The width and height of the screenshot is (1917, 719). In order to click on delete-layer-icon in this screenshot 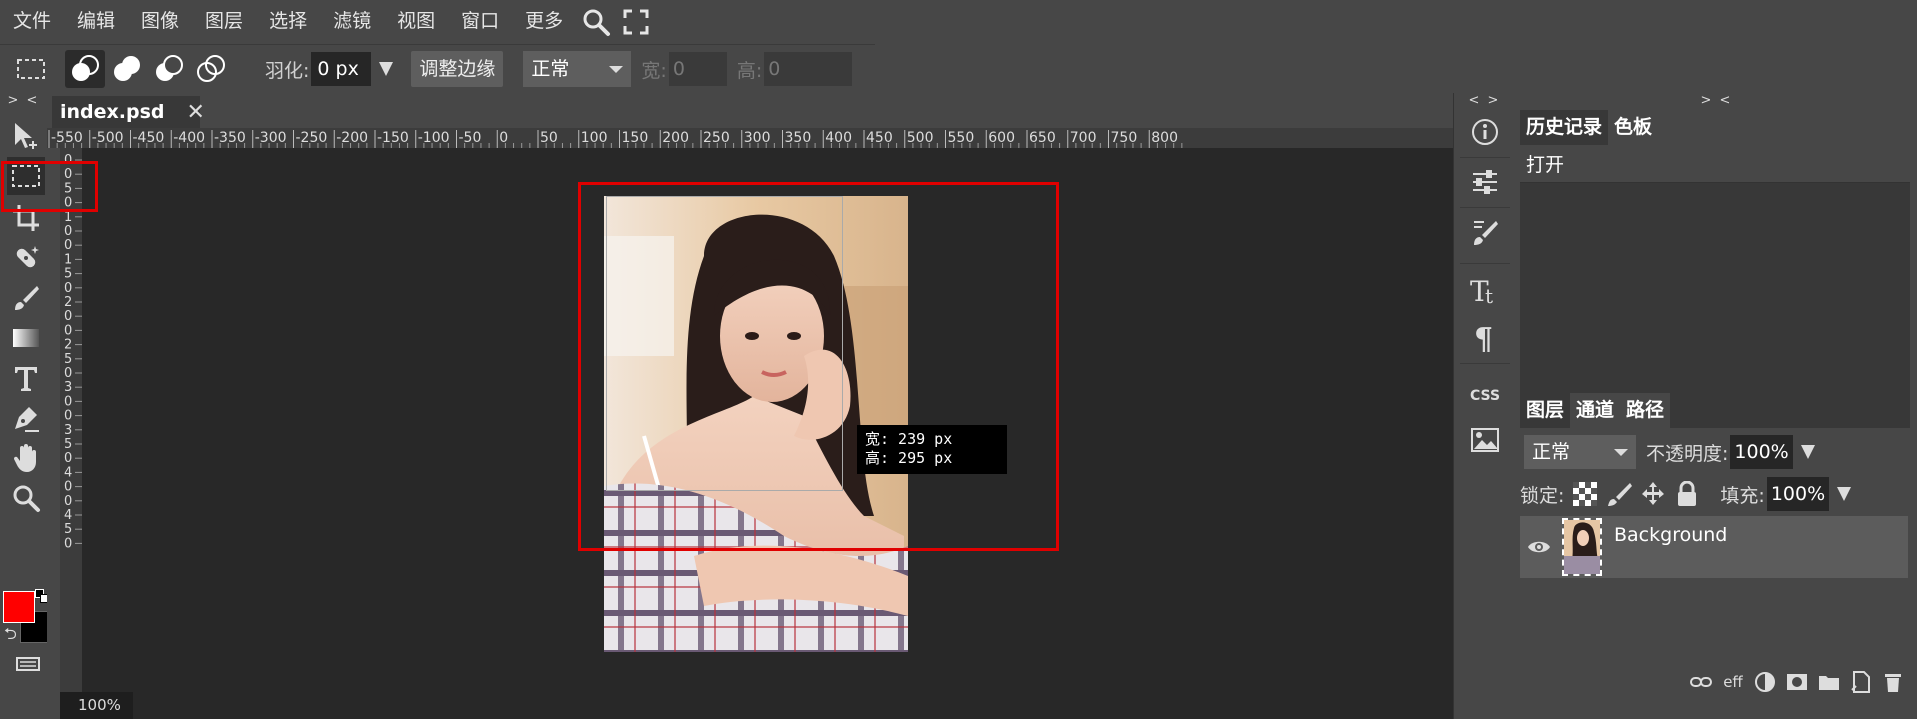, I will do `click(1893, 682)`.